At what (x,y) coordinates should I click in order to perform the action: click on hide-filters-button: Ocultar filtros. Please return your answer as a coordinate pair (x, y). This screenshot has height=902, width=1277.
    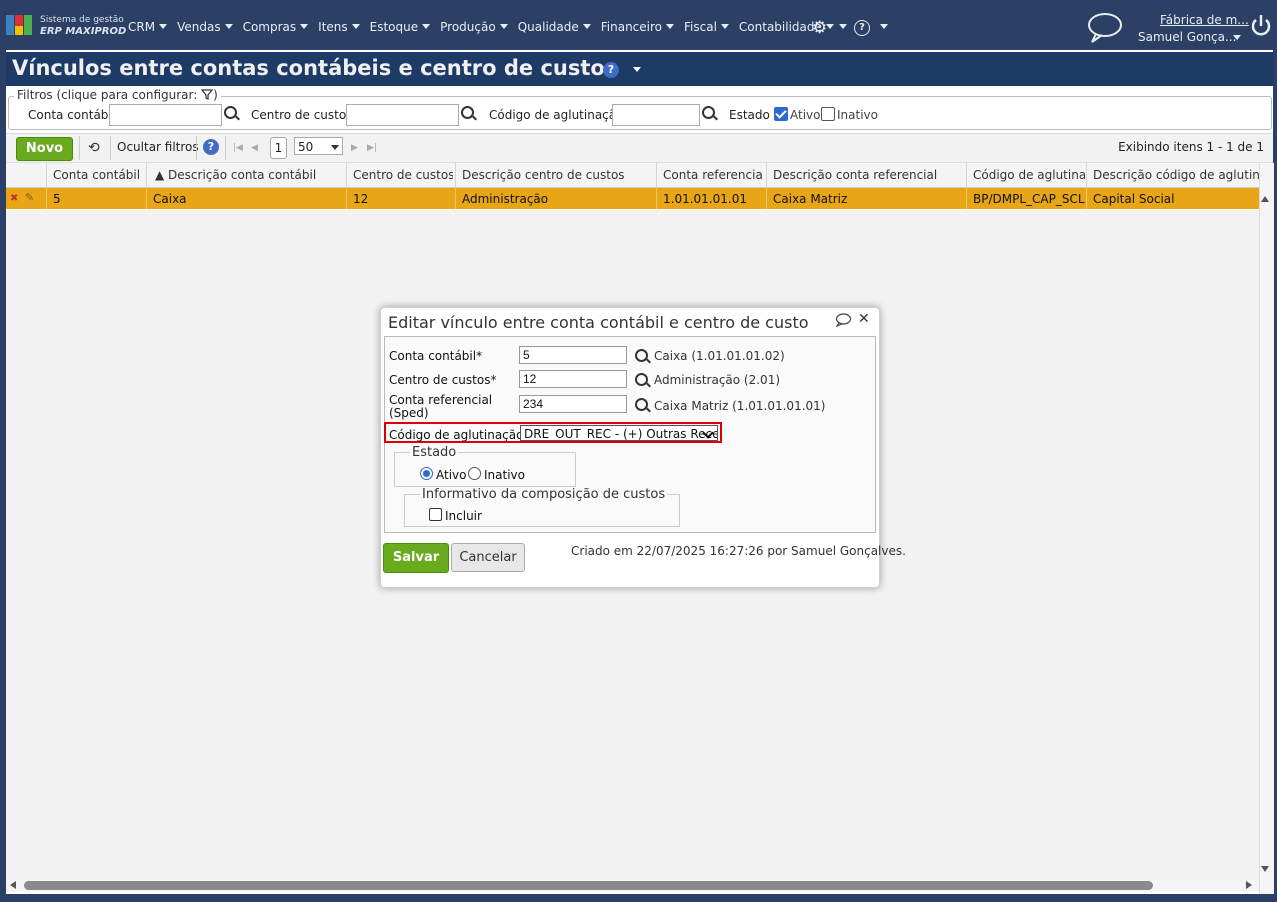
    Looking at the image, I should click on (158, 147).